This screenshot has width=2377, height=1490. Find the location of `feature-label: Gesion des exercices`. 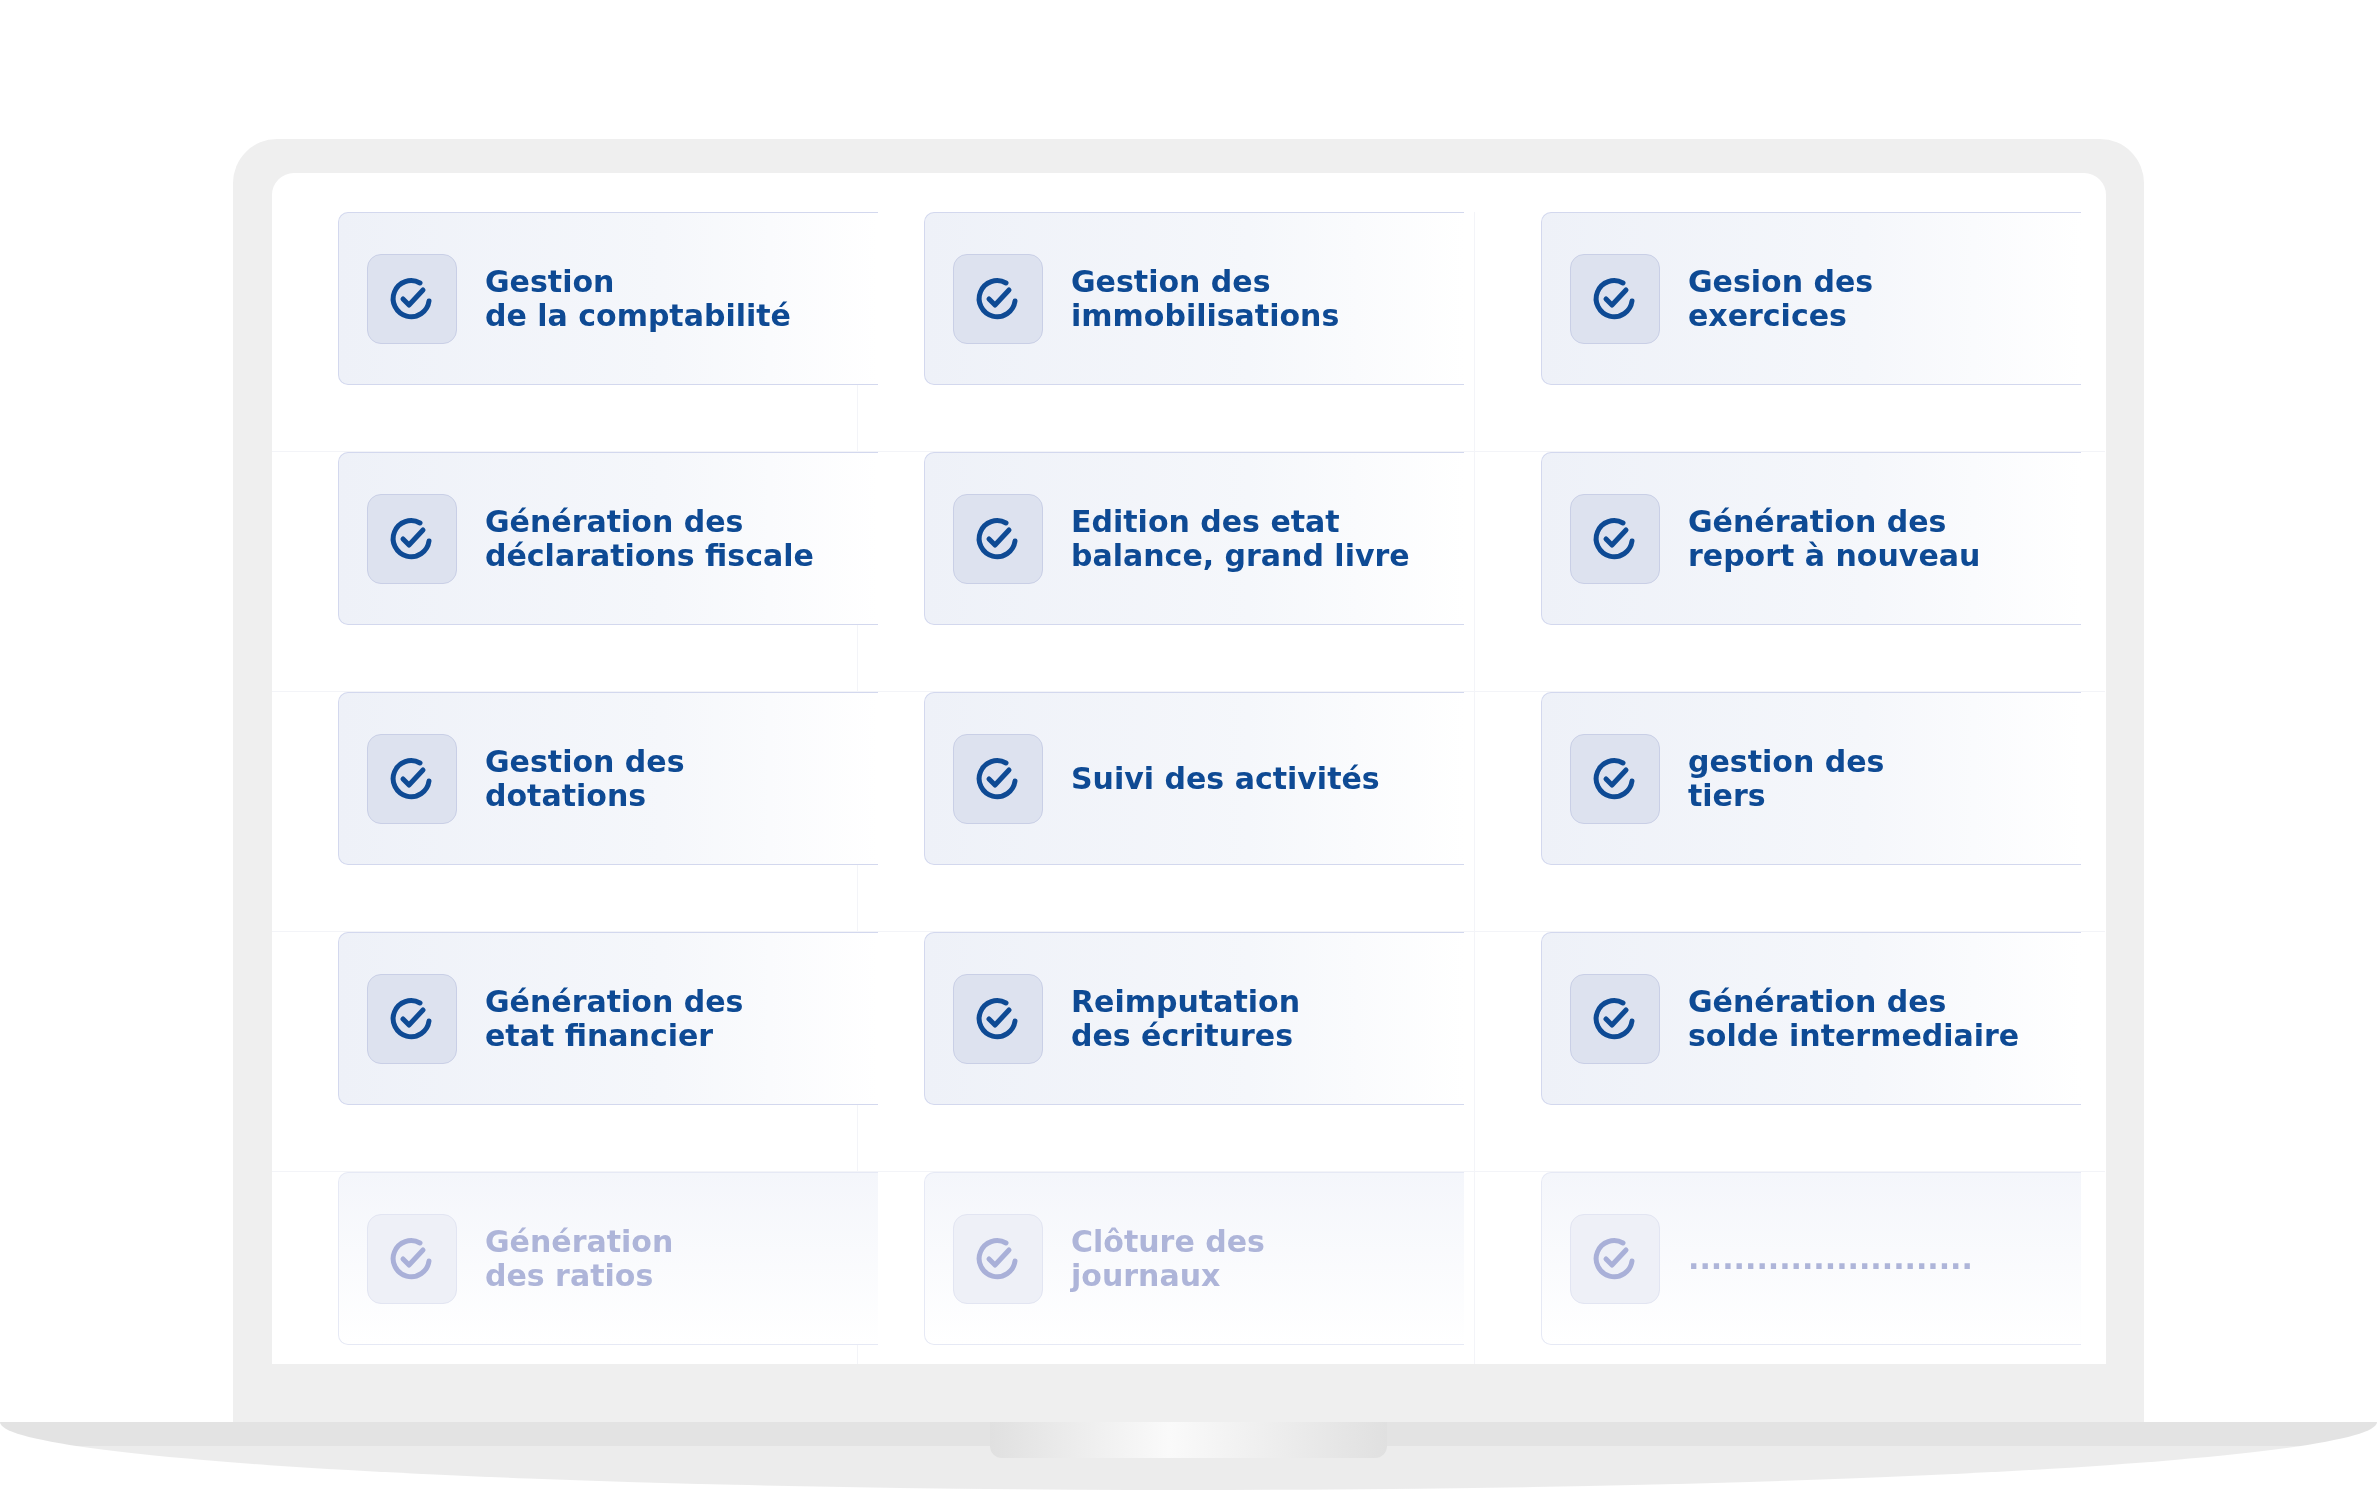

feature-label: Gesion des exercices is located at coordinates (1781, 298).